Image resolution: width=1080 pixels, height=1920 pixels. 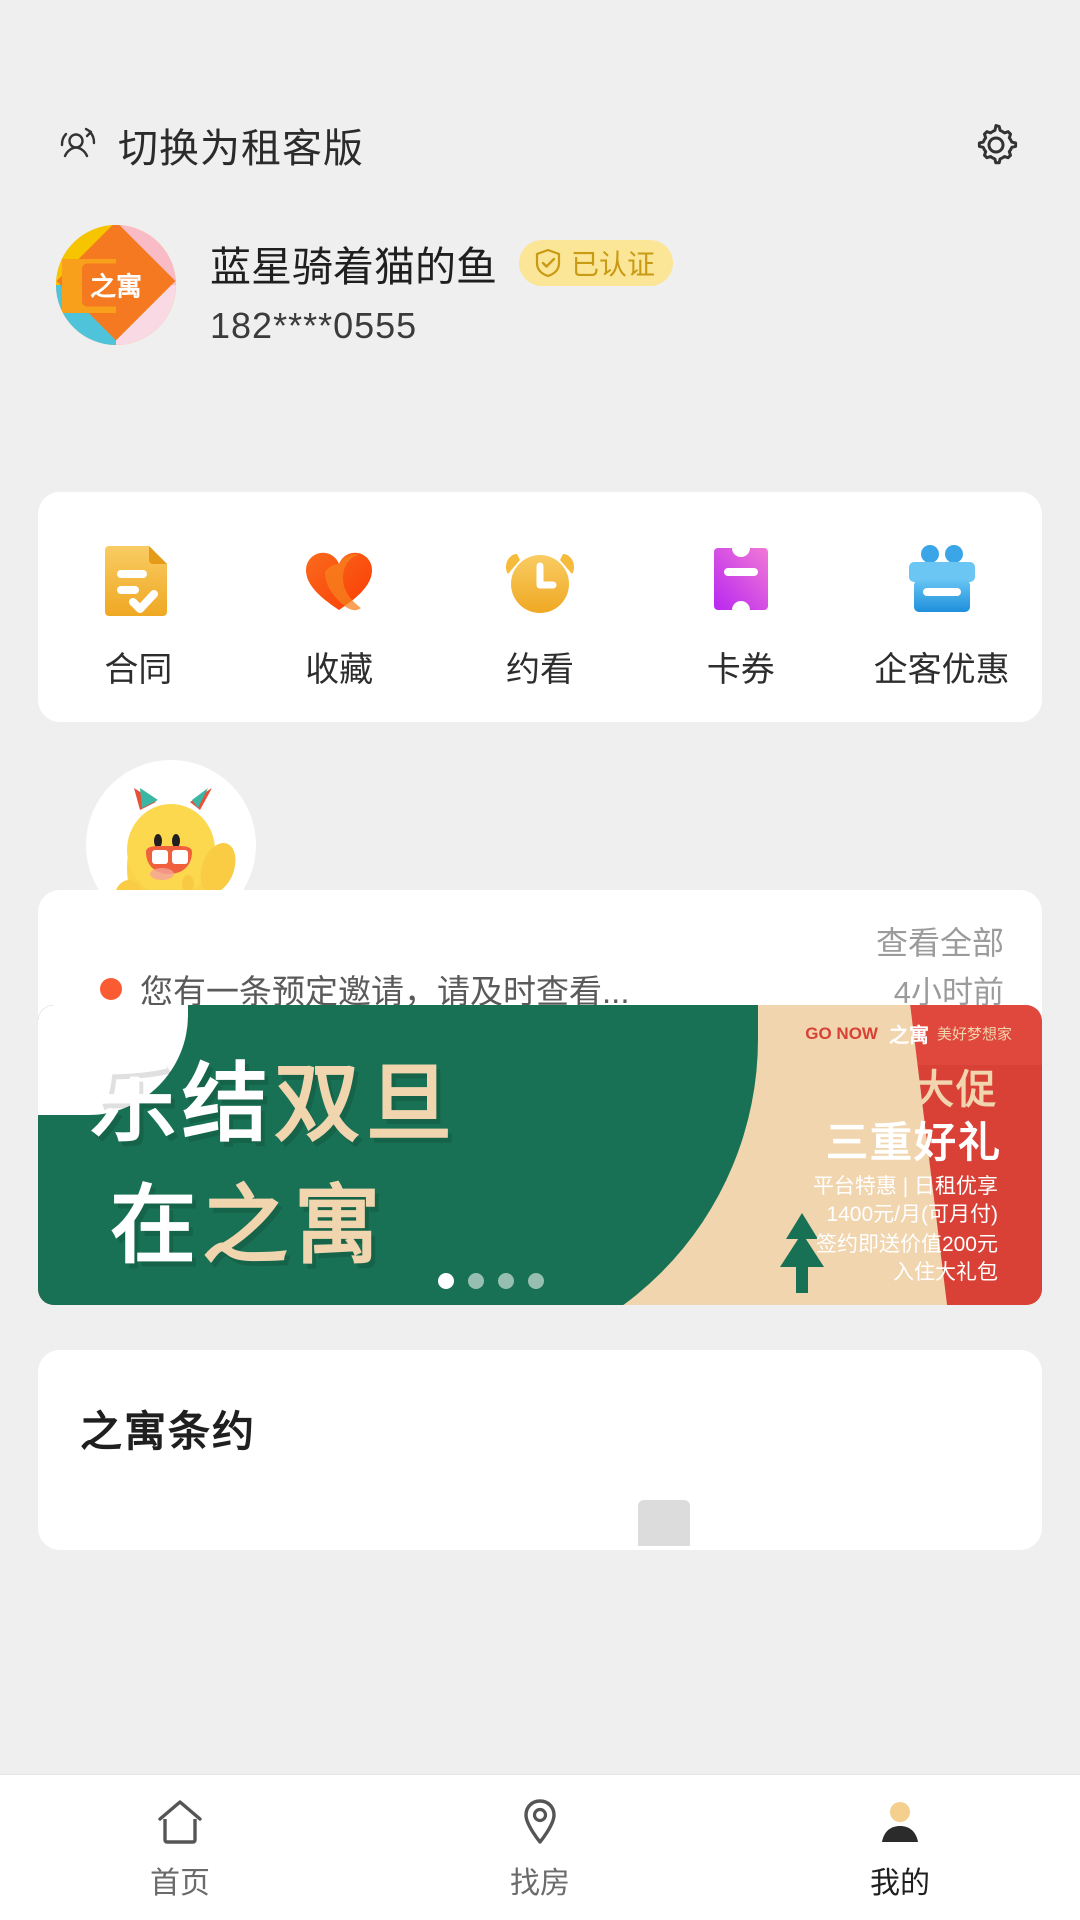 I want to click on quick-actions-row: 合同 收藏 约看 卡券 企客优惠, so click(x=540, y=607).